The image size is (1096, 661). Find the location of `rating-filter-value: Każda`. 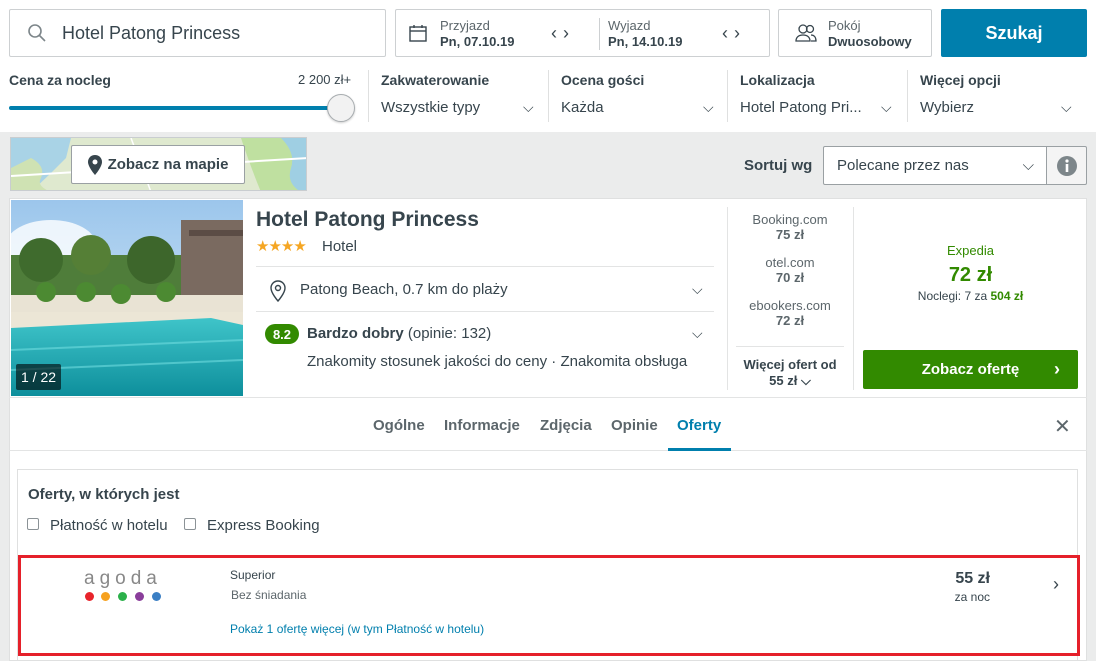

rating-filter-value: Każda is located at coordinates (582, 107).